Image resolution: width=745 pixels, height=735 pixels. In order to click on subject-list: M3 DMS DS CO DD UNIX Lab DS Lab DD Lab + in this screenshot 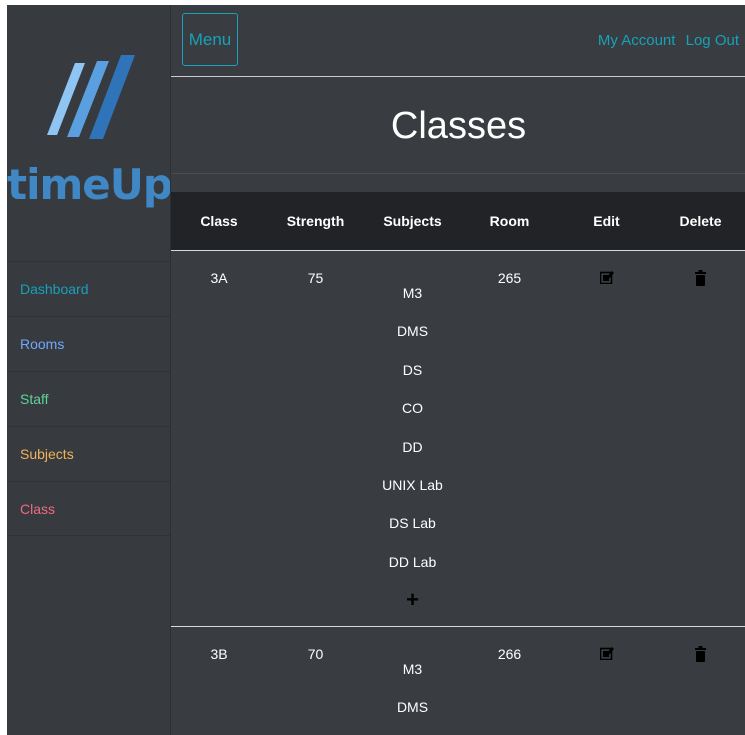, I will do `click(412, 444)`.